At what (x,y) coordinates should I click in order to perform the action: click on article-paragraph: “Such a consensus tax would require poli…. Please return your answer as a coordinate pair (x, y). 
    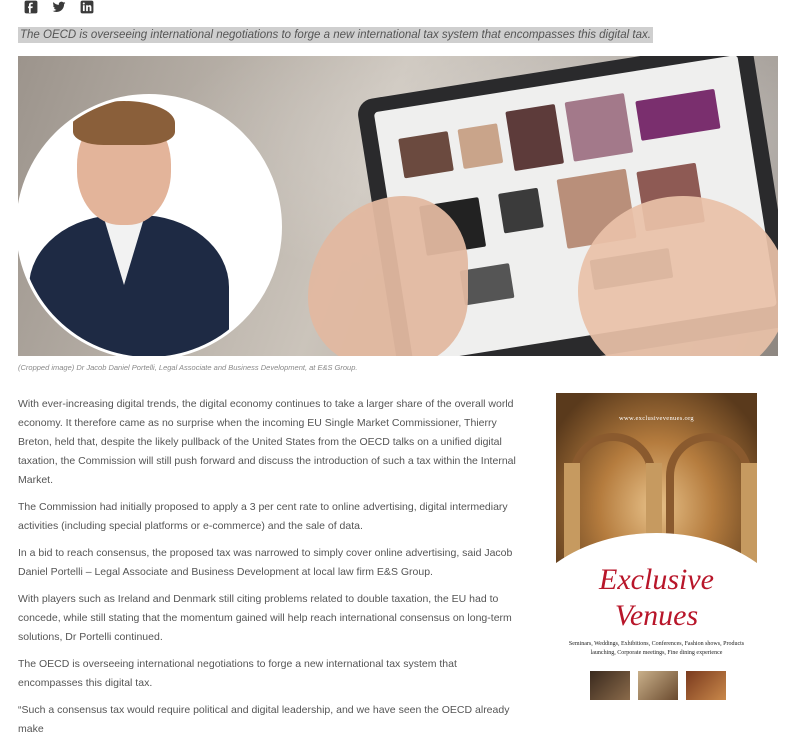
    Looking at the image, I should click on (264, 719).